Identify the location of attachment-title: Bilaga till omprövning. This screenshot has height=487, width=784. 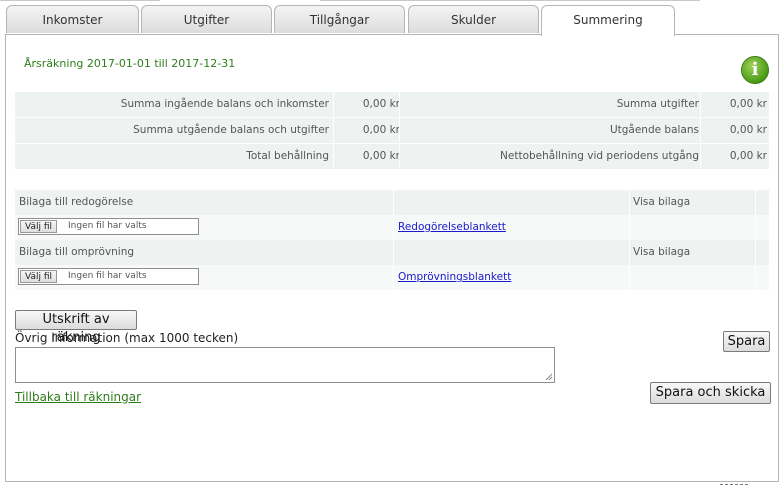
(77, 252).